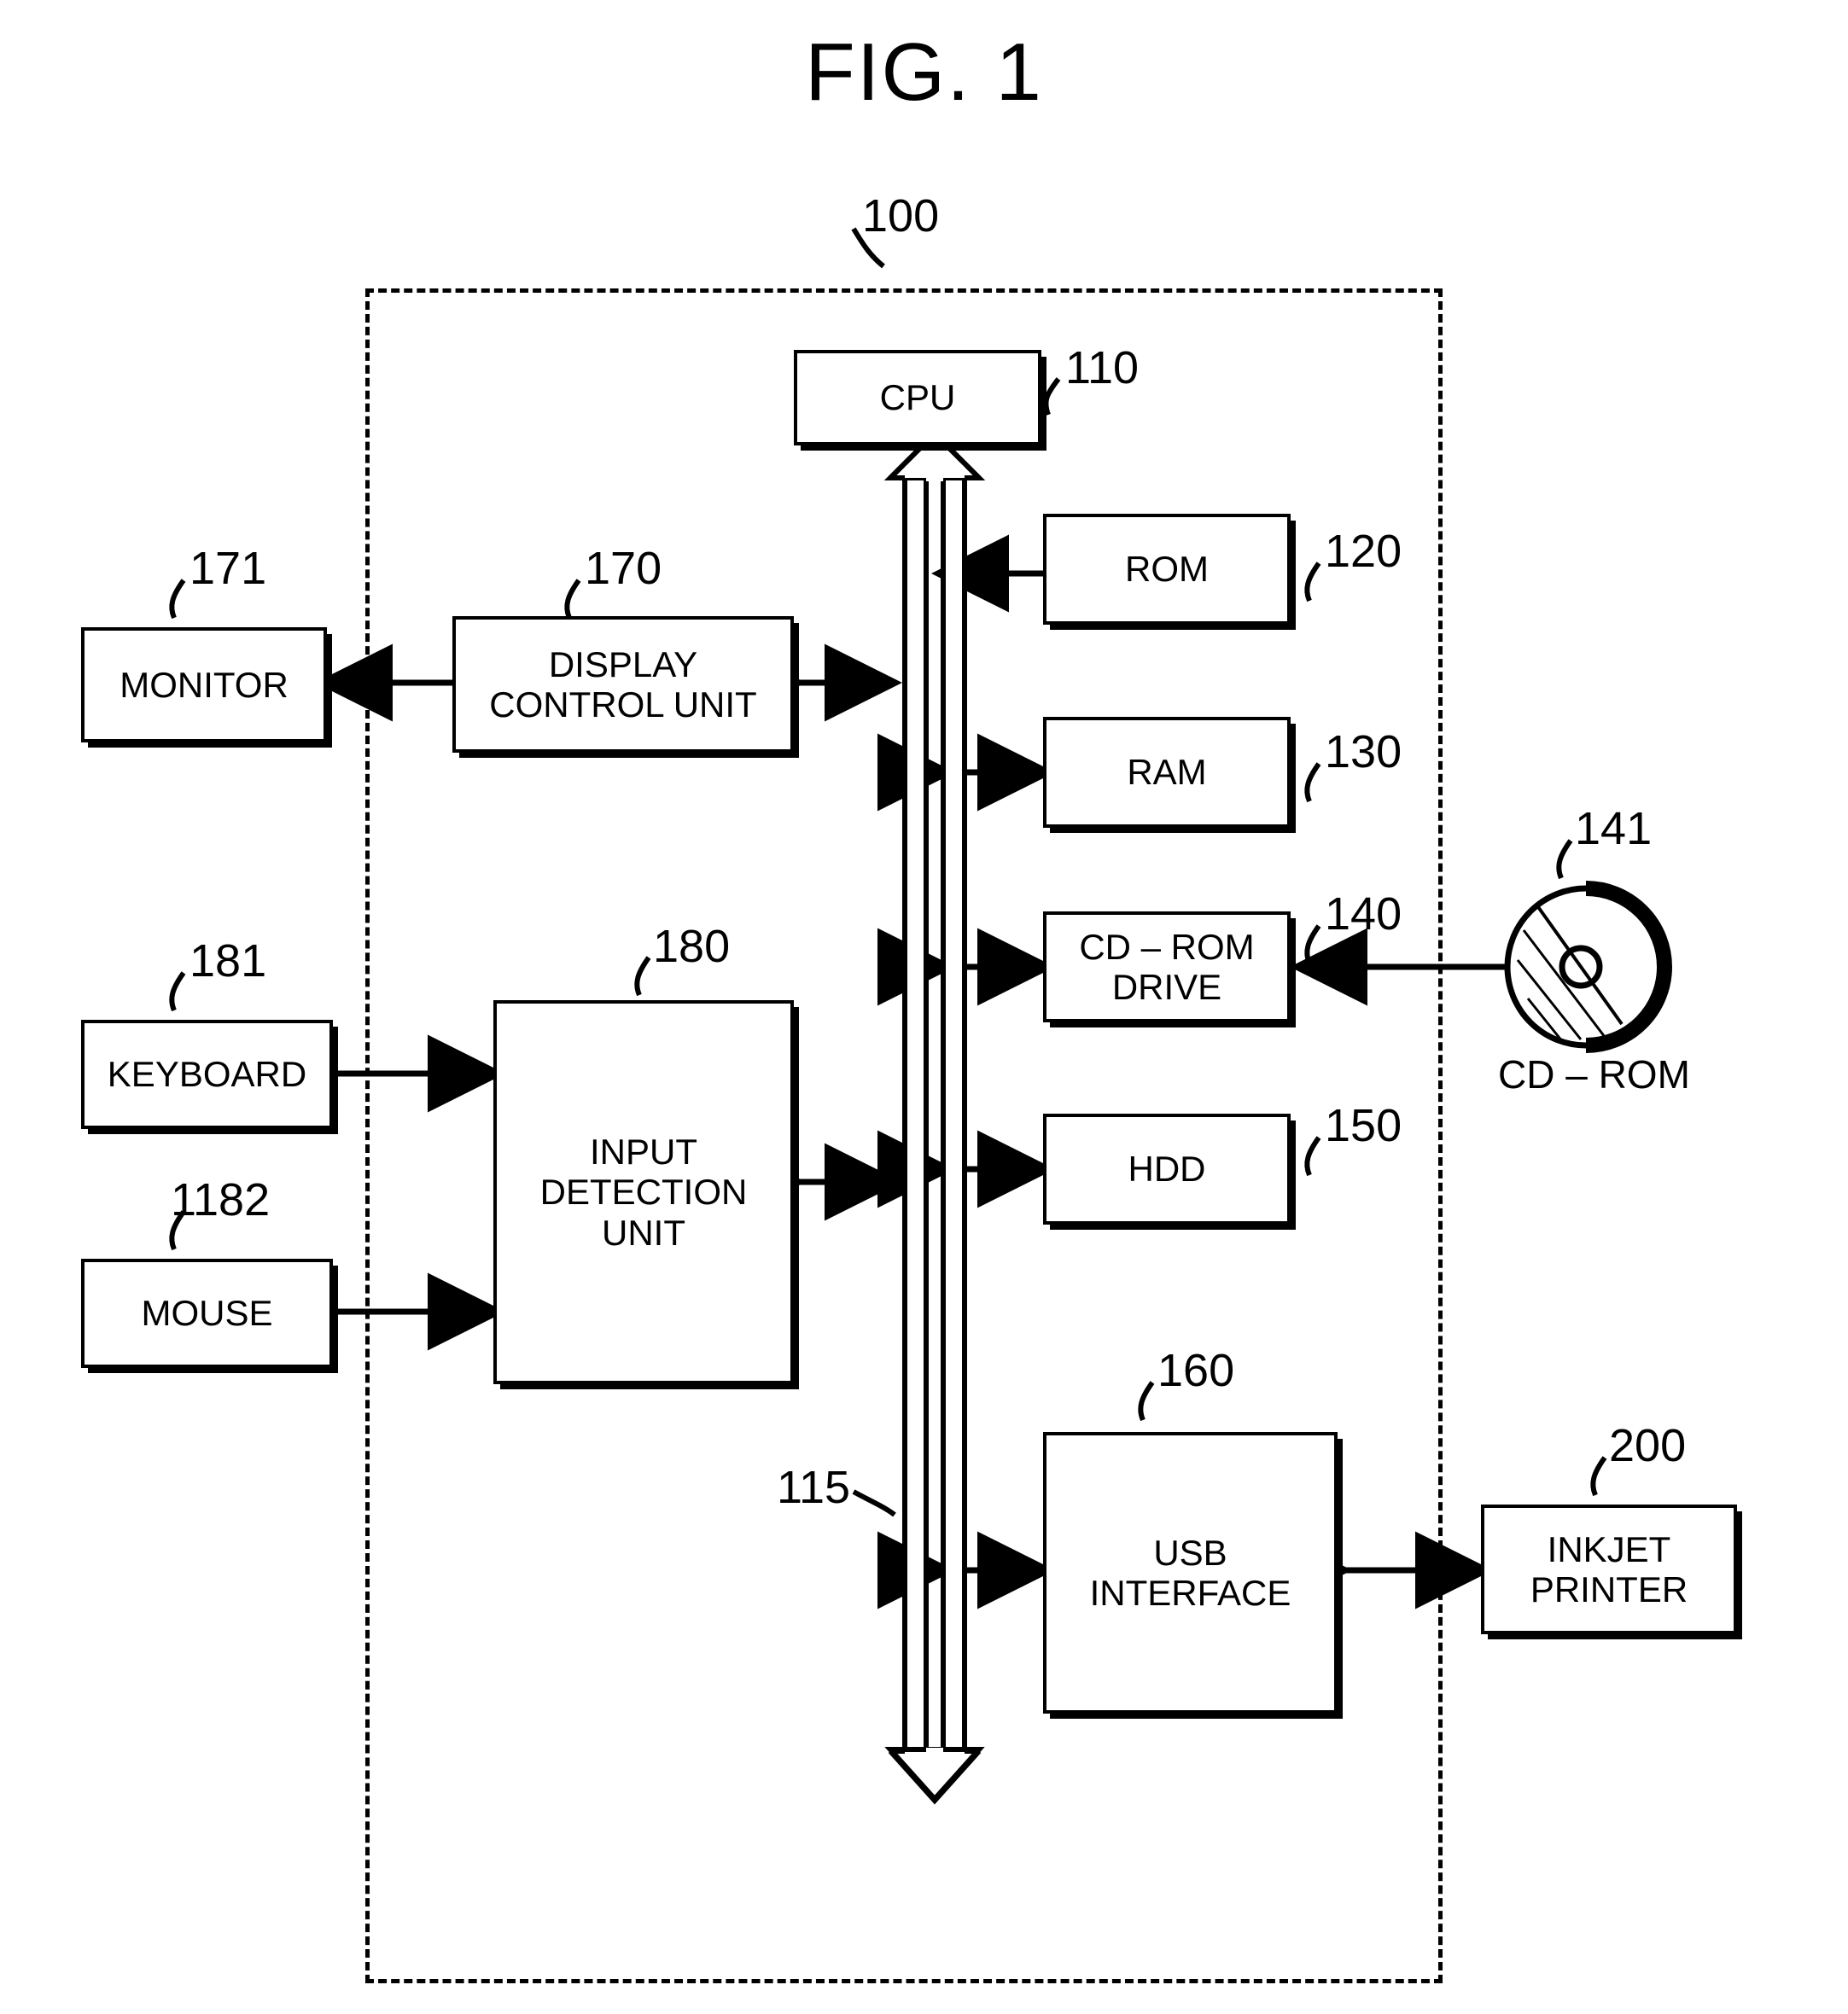 The width and height of the screenshot is (1848, 2014). I want to click on block-monitor: MONITOR, so click(204, 684).